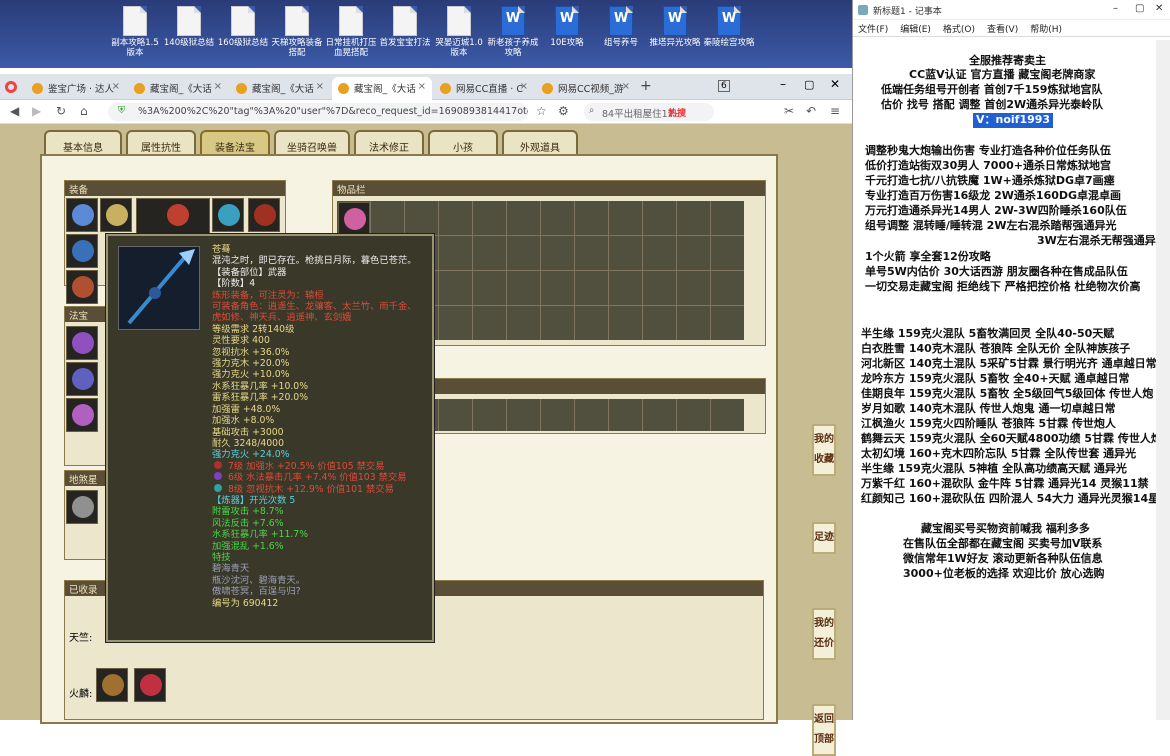 The height and width of the screenshot is (756, 1170). I want to click on browser-tab: 网易CC视频_游 ×, so click(586, 88).